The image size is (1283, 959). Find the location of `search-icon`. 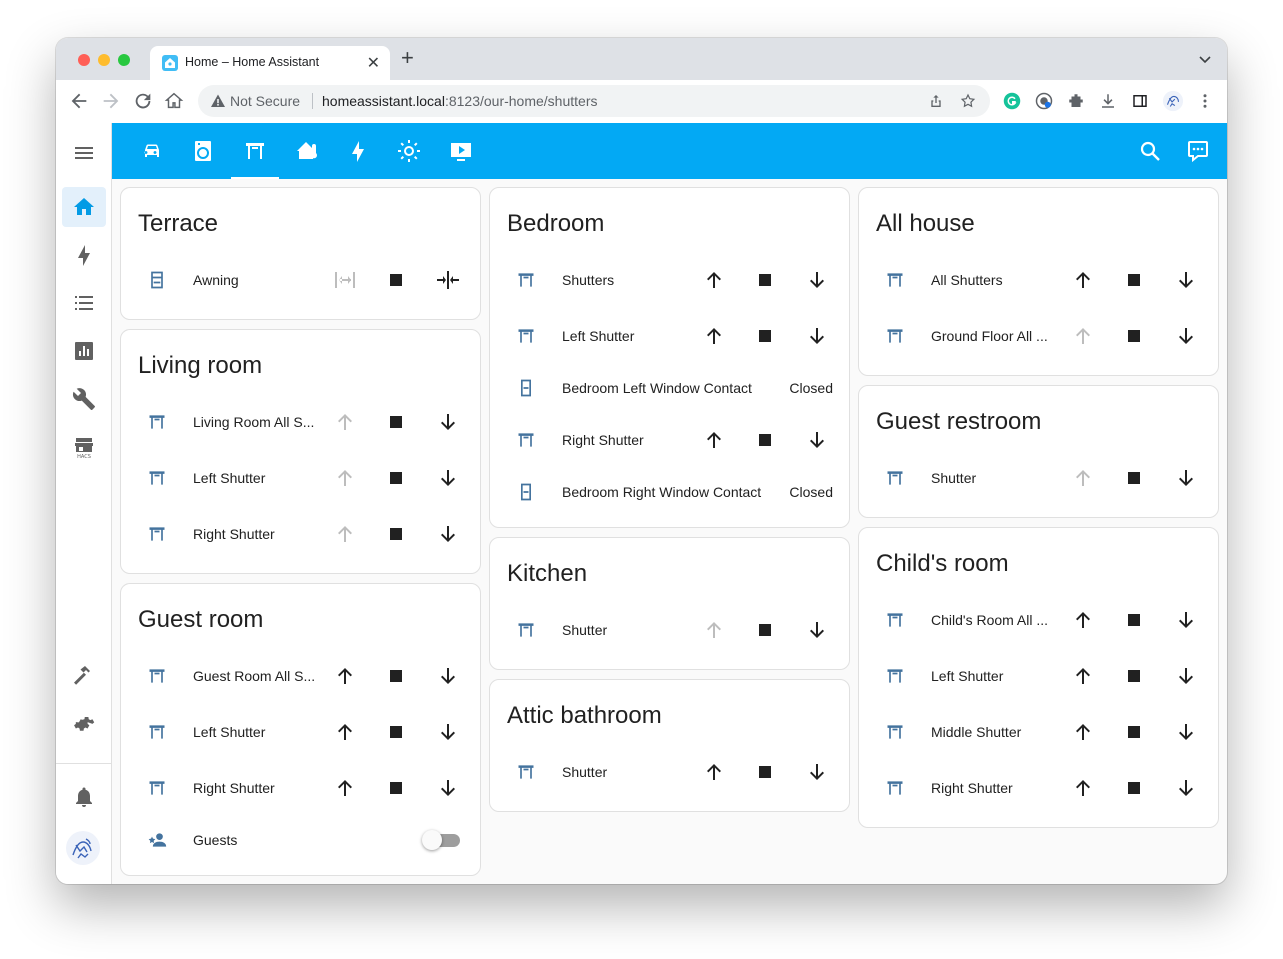

search-icon is located at coordinates (1150, 151).